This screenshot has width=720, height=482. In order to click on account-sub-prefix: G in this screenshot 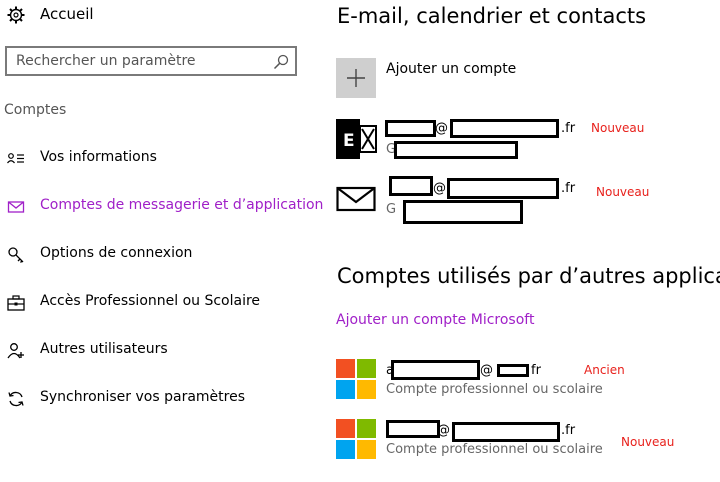, I will do `click(391, 209)`.